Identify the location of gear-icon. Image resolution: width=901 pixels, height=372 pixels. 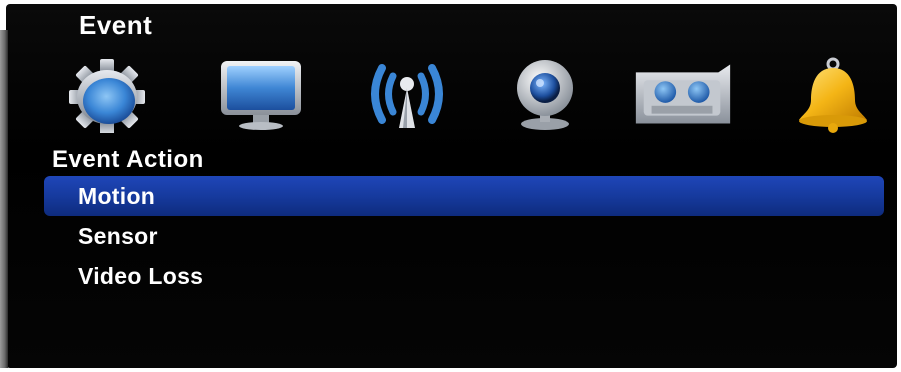
(107, 94).